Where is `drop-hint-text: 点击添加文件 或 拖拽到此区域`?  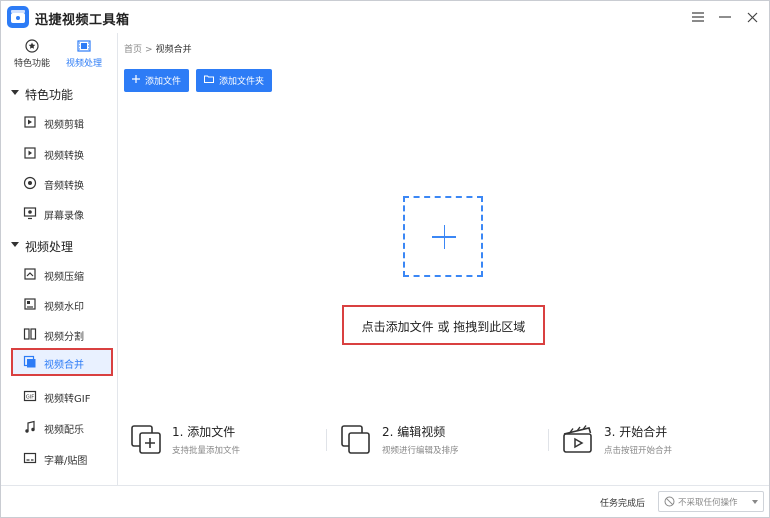
drop-hint-text: 点击添加文件 或 拖拽到此区域 is located at coordinates (443, 327).